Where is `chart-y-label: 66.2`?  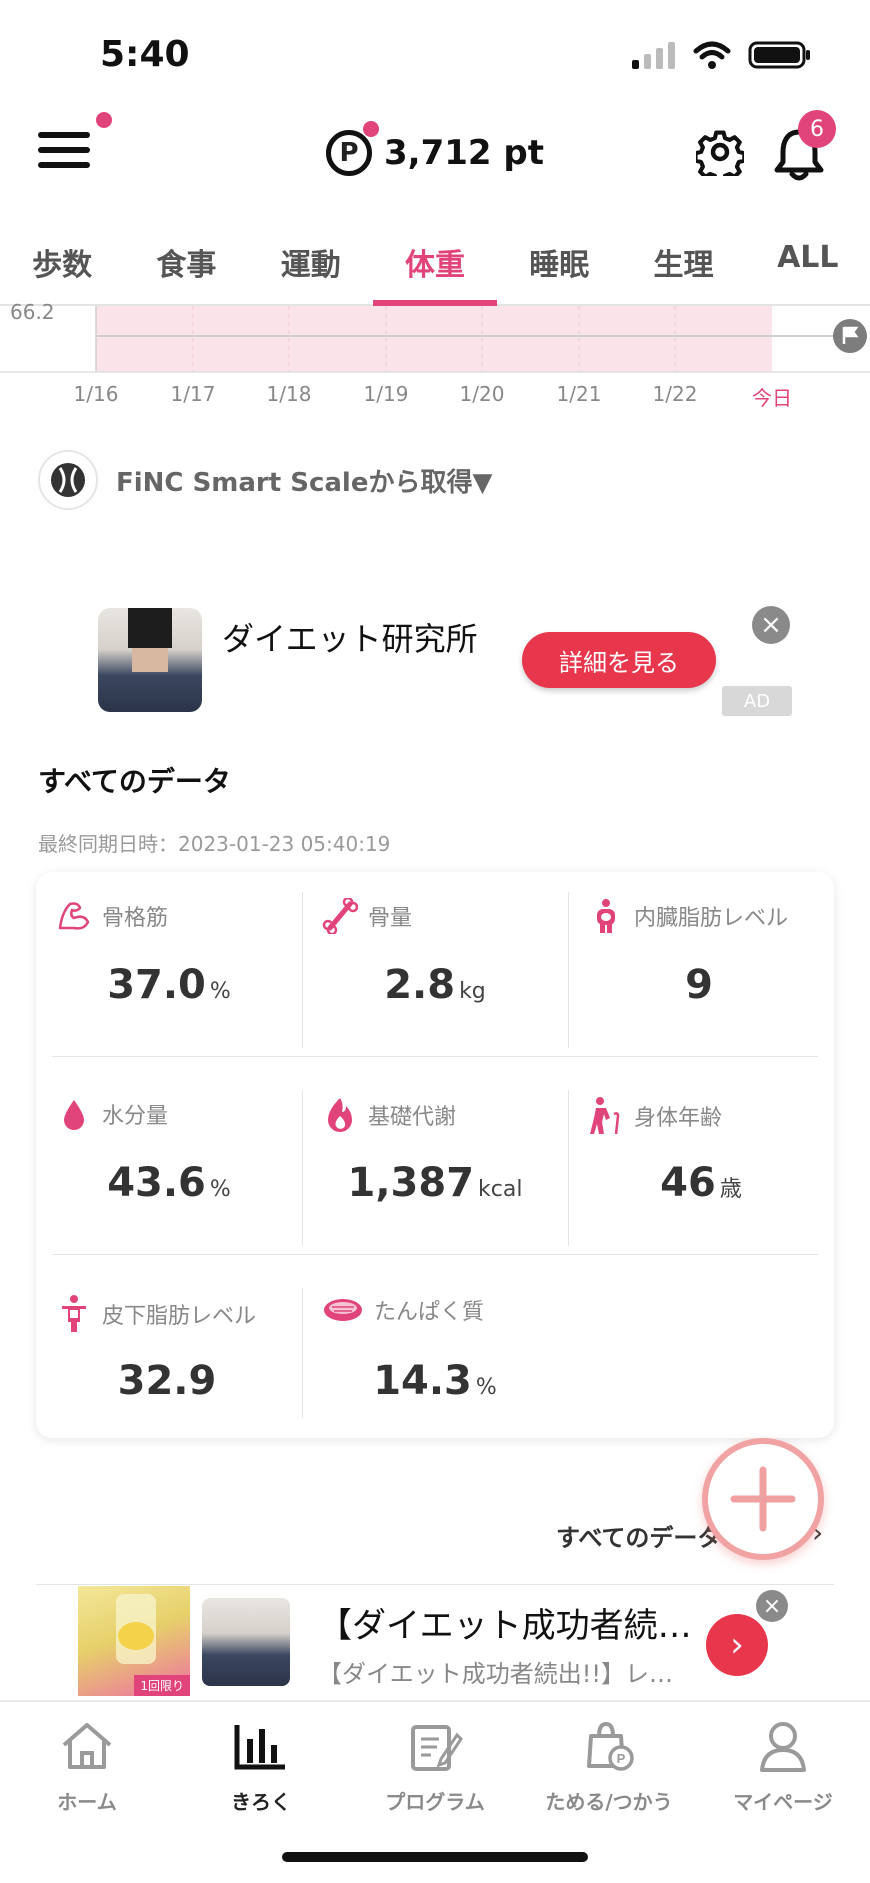
chart-y-label: 66.2 is located at coordinates (32, 312).